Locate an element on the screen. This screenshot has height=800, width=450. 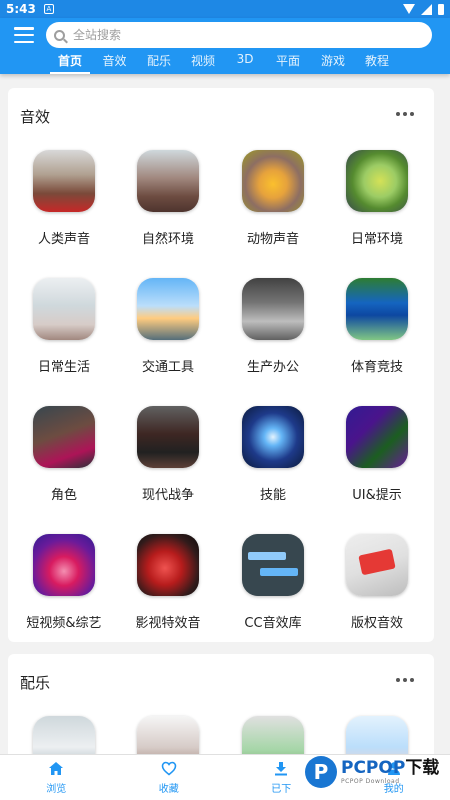
search-icon is located at coordinates (59, 35).